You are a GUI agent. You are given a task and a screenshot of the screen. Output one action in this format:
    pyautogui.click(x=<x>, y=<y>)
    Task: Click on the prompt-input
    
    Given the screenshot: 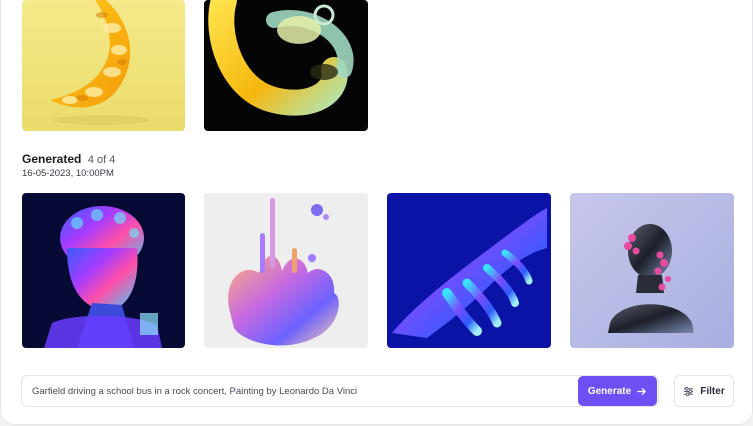 What is the action you would take?
    pyautogui.click(x=302, y=391)
    